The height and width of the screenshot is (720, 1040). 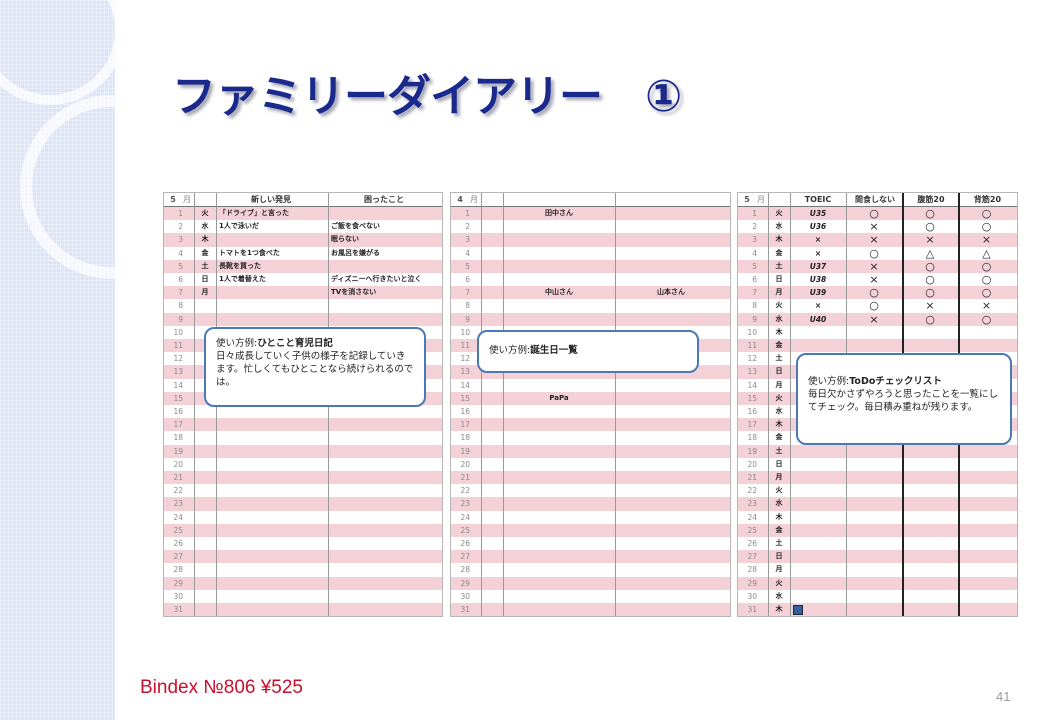 What do you see at coordinates (467, 227) in the screenshot?
I see `day-number: 2` at bounding box center [467, 227].